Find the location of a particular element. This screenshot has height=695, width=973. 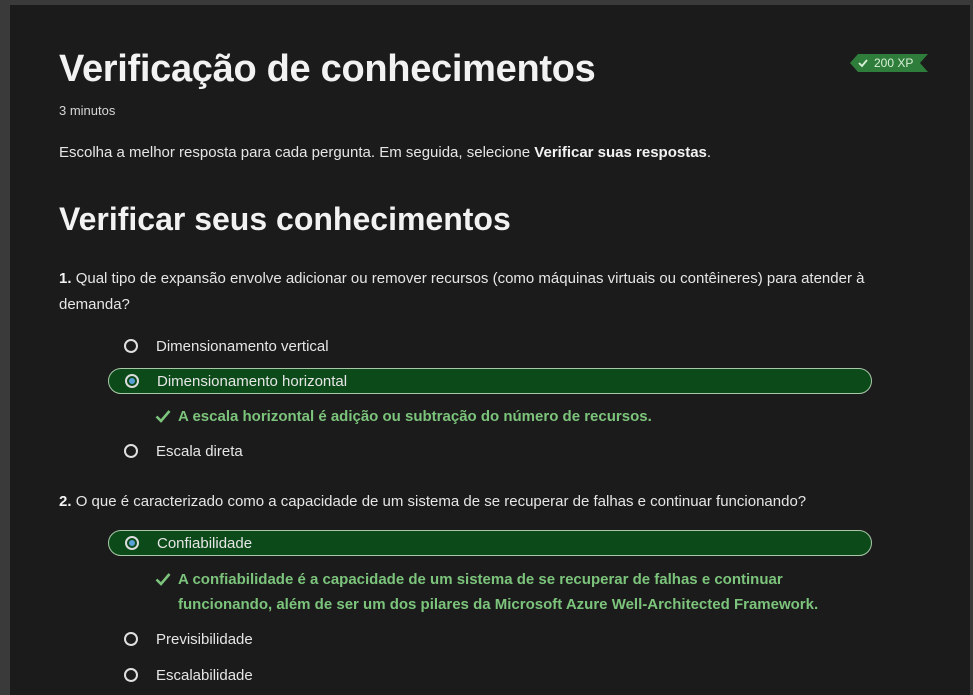

option-label: Escala direta is located at coordinates (199, 451).